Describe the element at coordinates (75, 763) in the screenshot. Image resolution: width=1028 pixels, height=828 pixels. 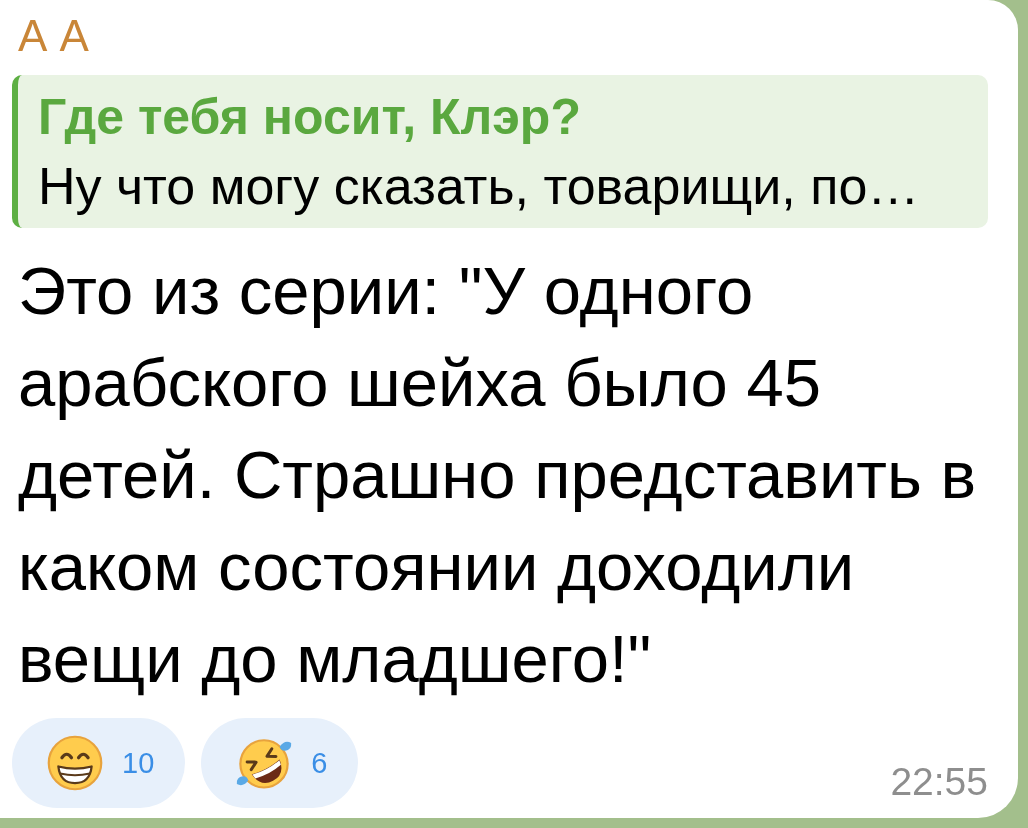
I see `grinning-face-icon` at that location.